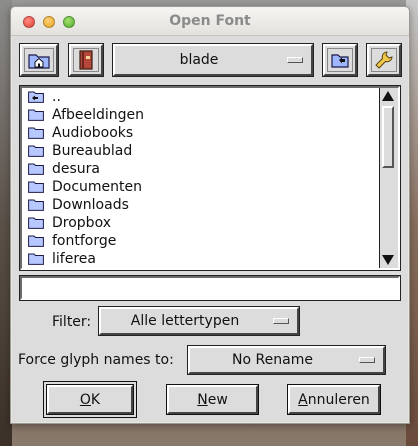  I want to click on ok-label-rest: K, so click(95, 399).